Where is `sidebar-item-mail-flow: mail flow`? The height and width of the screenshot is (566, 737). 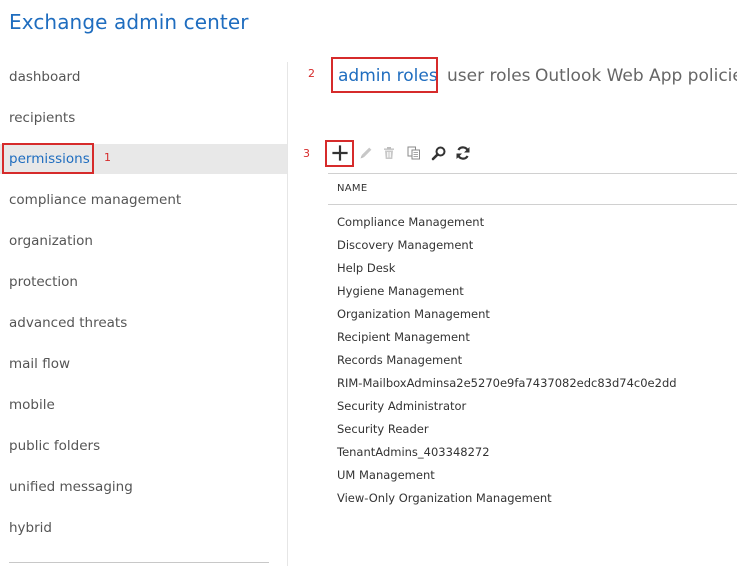
sidebar-item-mail-flow: mail flow is located at coordinates (143, 364).